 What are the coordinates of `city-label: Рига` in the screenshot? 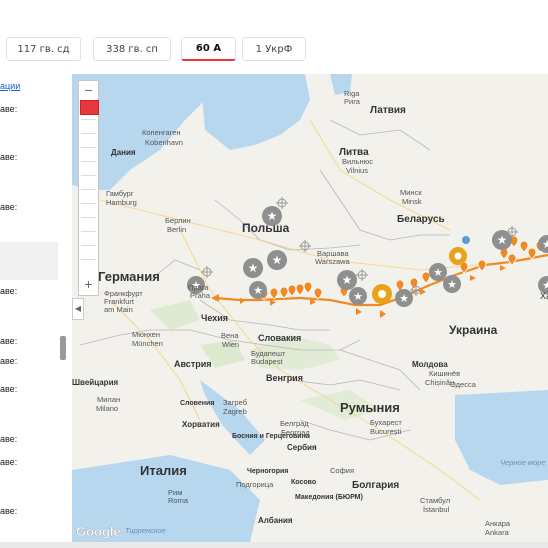 It's located at (352, 101).